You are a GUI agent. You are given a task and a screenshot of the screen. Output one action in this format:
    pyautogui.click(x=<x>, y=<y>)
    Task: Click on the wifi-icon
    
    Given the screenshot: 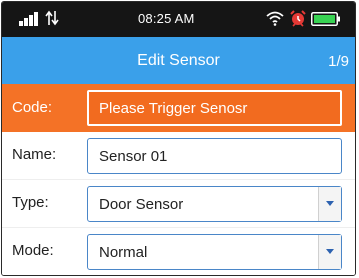 What is the action you would take?
    pyautogui.click(x=275, y=18)
    